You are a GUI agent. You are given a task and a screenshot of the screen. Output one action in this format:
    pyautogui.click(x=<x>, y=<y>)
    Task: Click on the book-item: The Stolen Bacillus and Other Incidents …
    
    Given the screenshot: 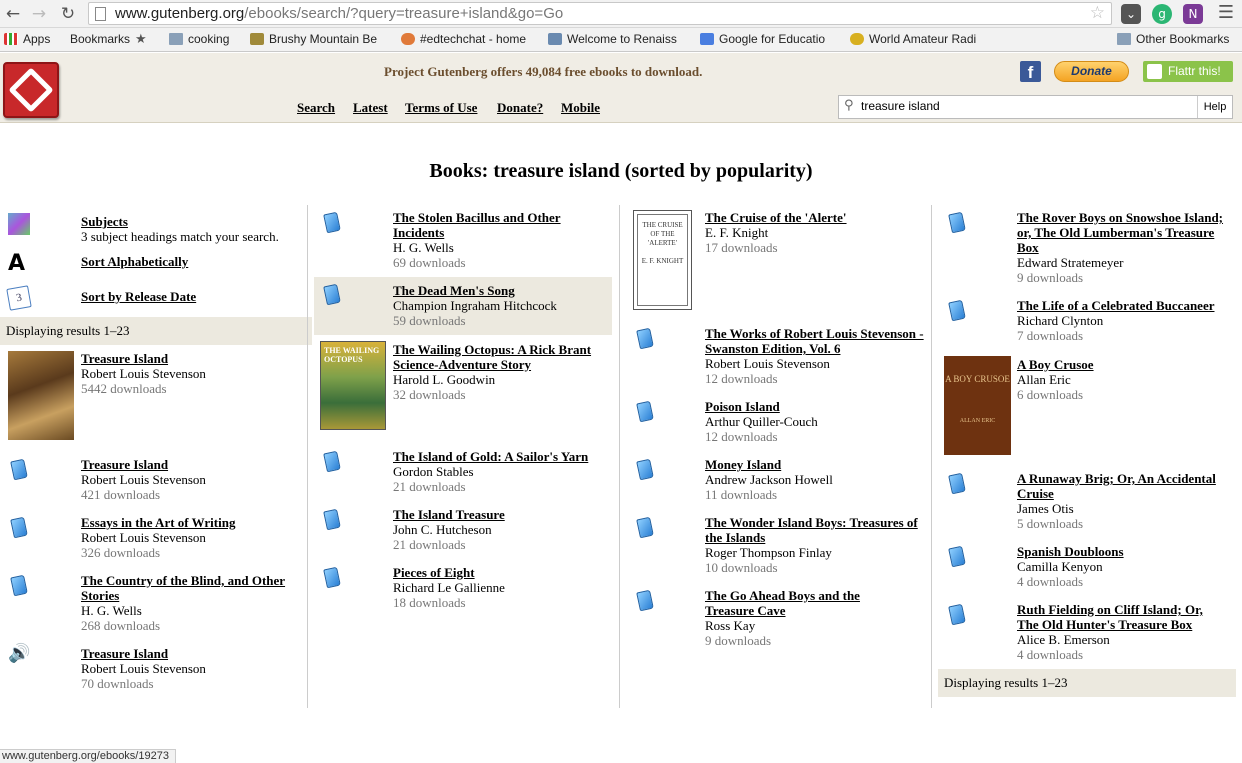 What is the action you would take?
    pyautogui.click(x=463, y=241)
    